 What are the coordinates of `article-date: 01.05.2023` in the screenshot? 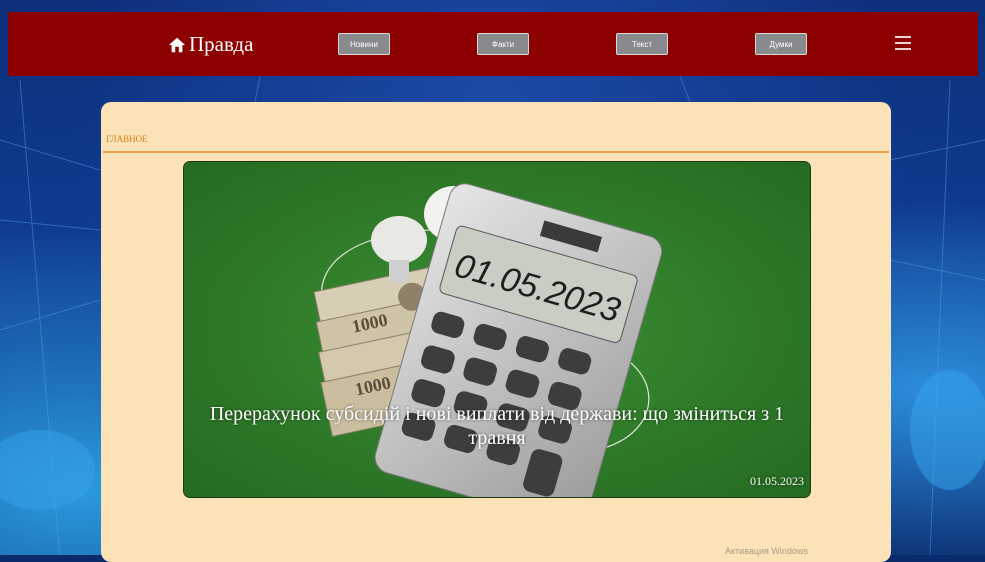 It's located at (777, 481).